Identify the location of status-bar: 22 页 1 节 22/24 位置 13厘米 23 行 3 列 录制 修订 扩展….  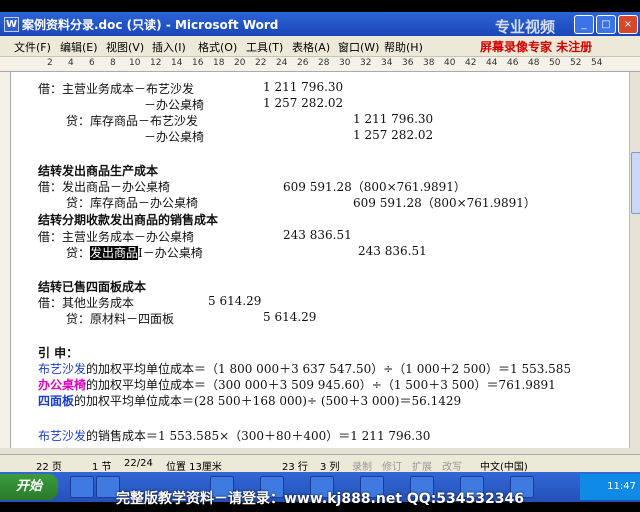
(320, 463).